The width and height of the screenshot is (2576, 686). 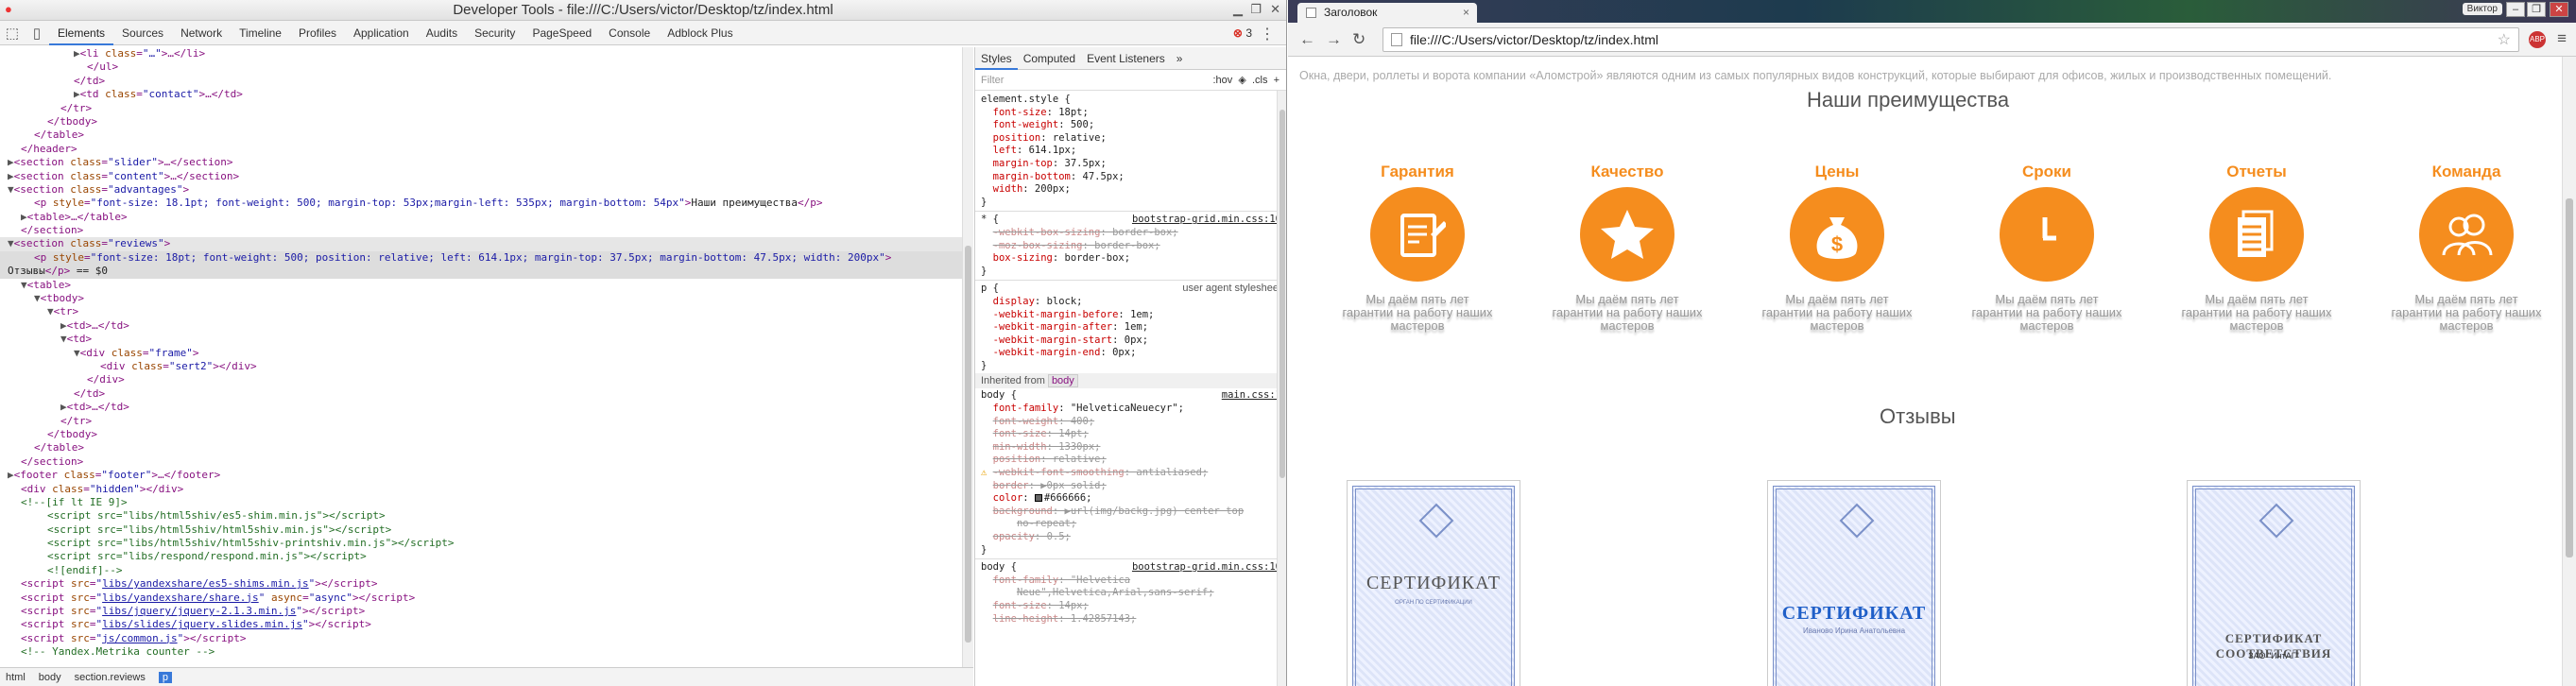 What do you see at coordinates (486, 638) in the screenshot?
I see `dom-node-row: <script src="js/common.js"></script>` at bounding box center [486, 638].